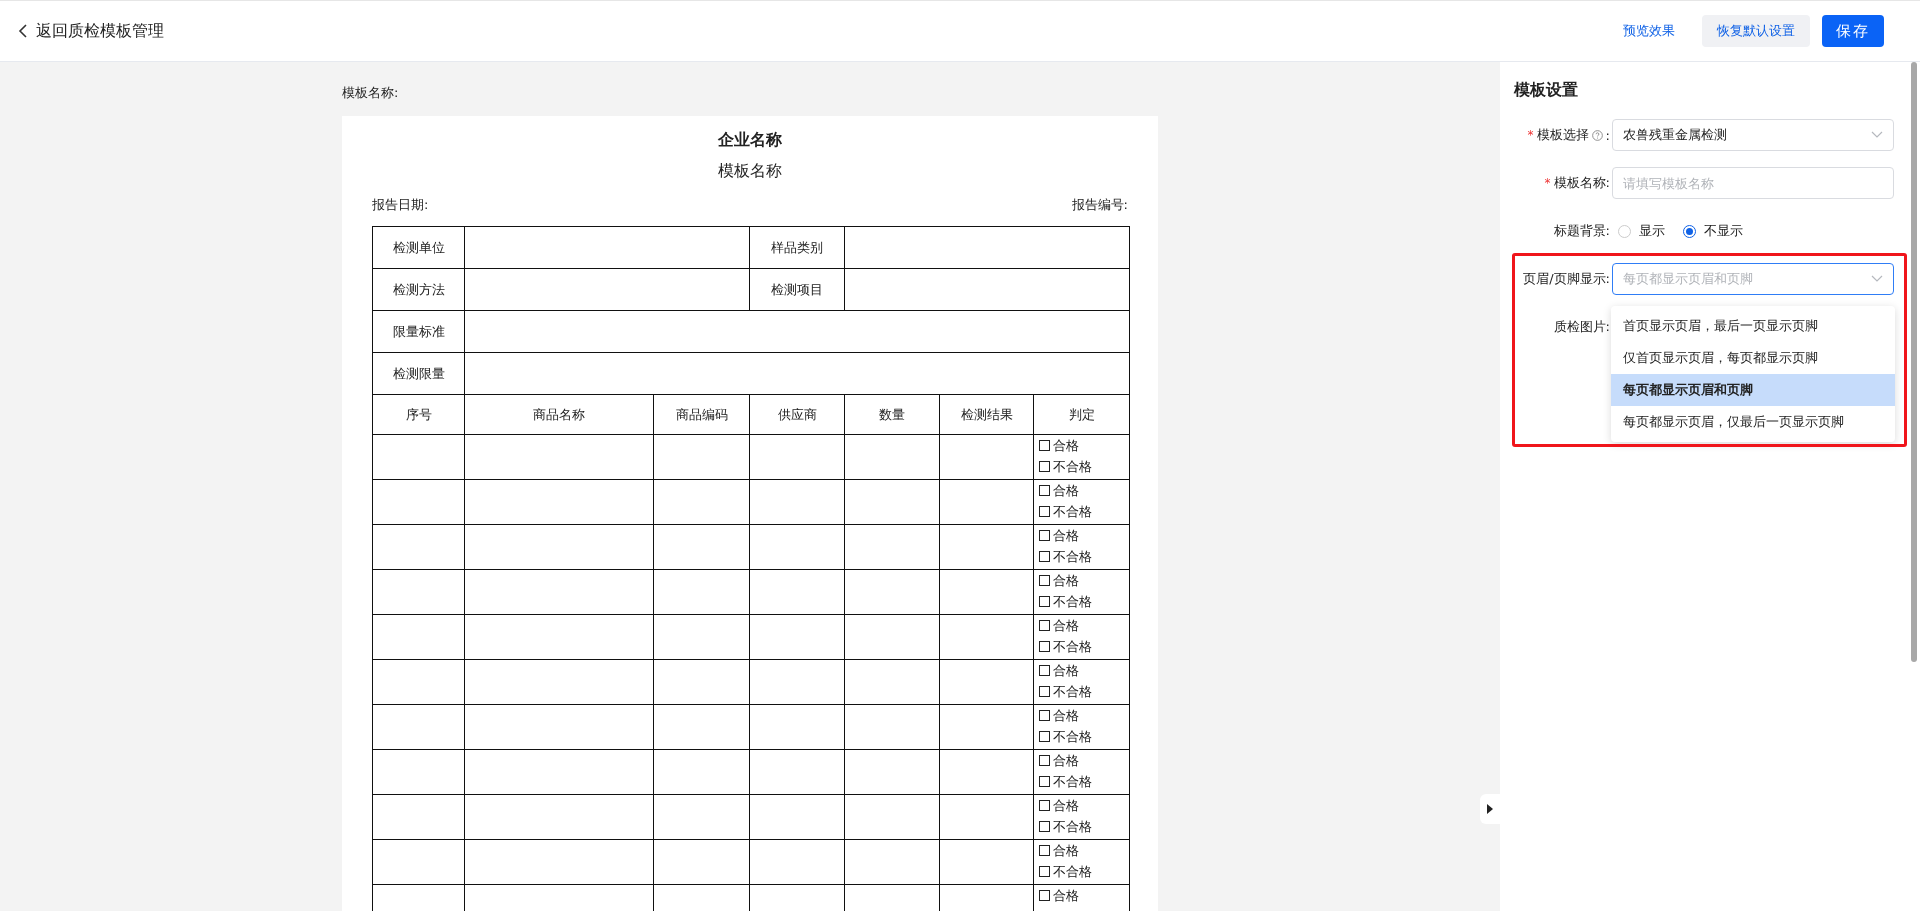 Image resolution: width=1920 pixels, height=911 pixels. What do you see at coordinates (1081, 414) in the screenshot?
I see `column-header: 判定` at bounding box center [1081, 414].